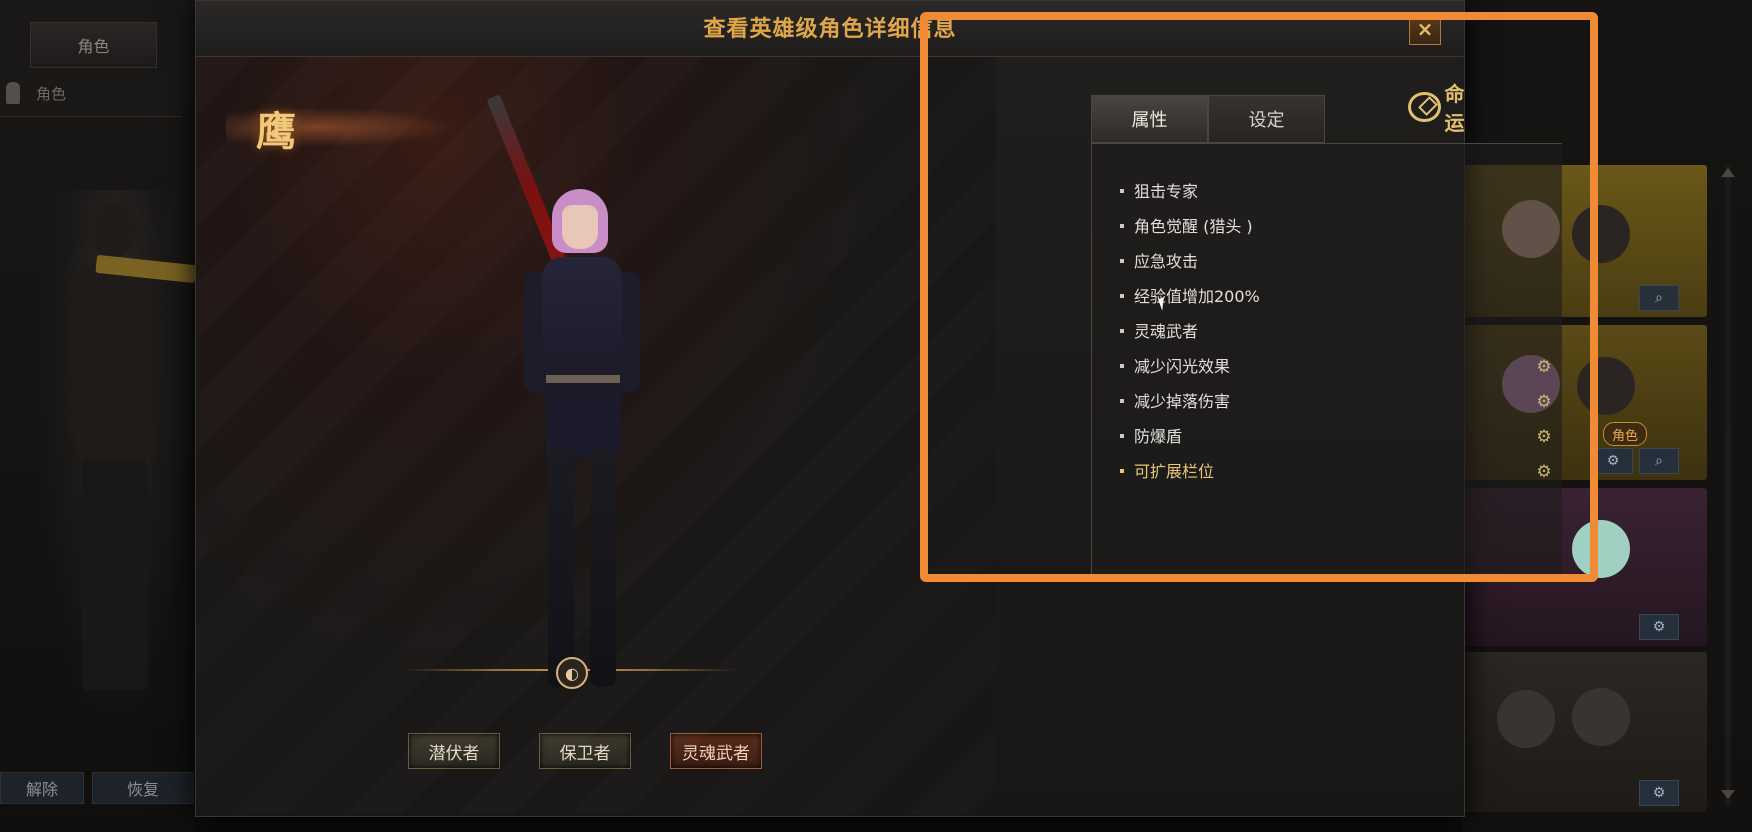 The image size is (1752, 832). I want to click on destiny-logo-text: 命运, so click(1454, 108).